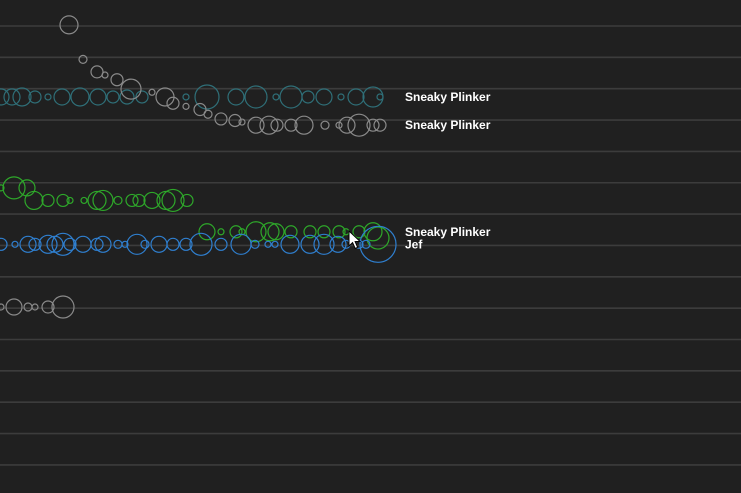 This screenshot has height=493, width=741. What do you see at coordinates (414, 244) in the screenshot?
I see `series-label: Jef` at bounding box center [414, 244].